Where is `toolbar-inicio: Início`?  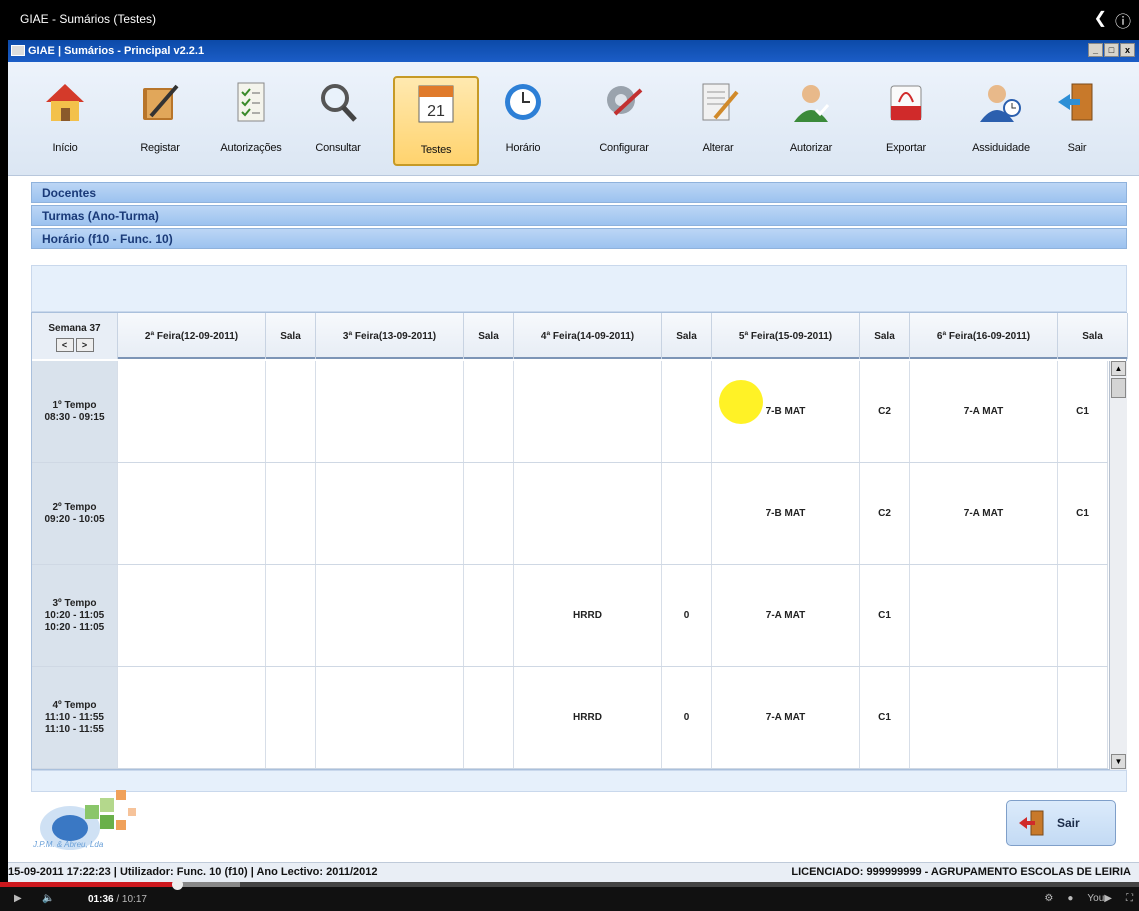 toolbar-inicio: Início is located at coordinates (65, 121).